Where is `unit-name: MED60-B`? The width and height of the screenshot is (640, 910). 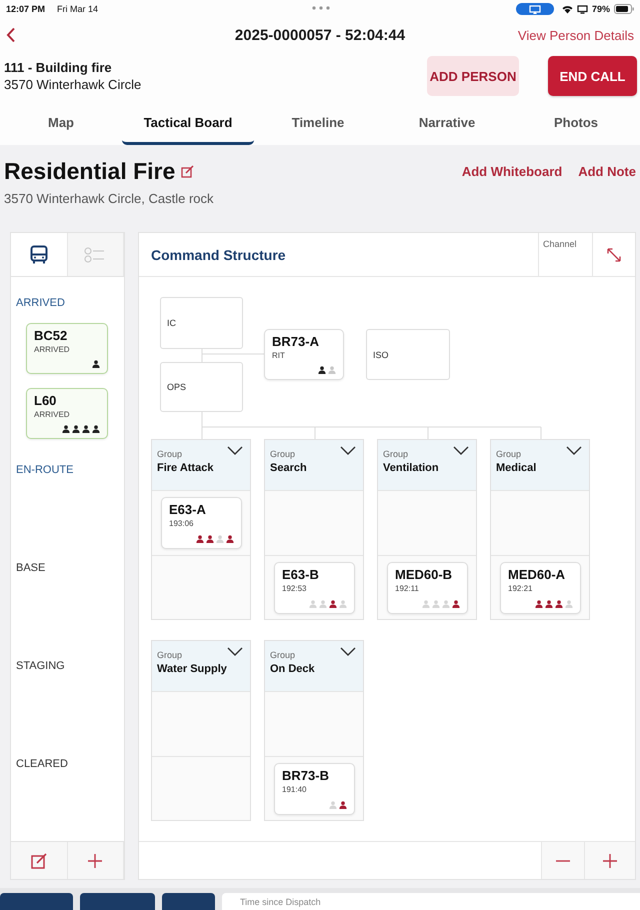
unit-name: MED60-B is located at coordinates (424, 575).